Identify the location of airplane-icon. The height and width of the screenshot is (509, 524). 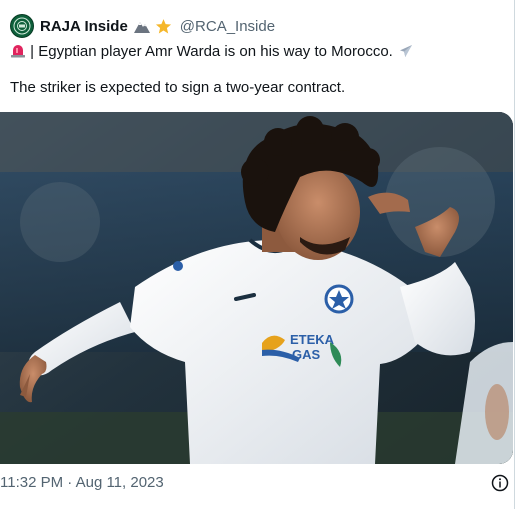
(406, 51).